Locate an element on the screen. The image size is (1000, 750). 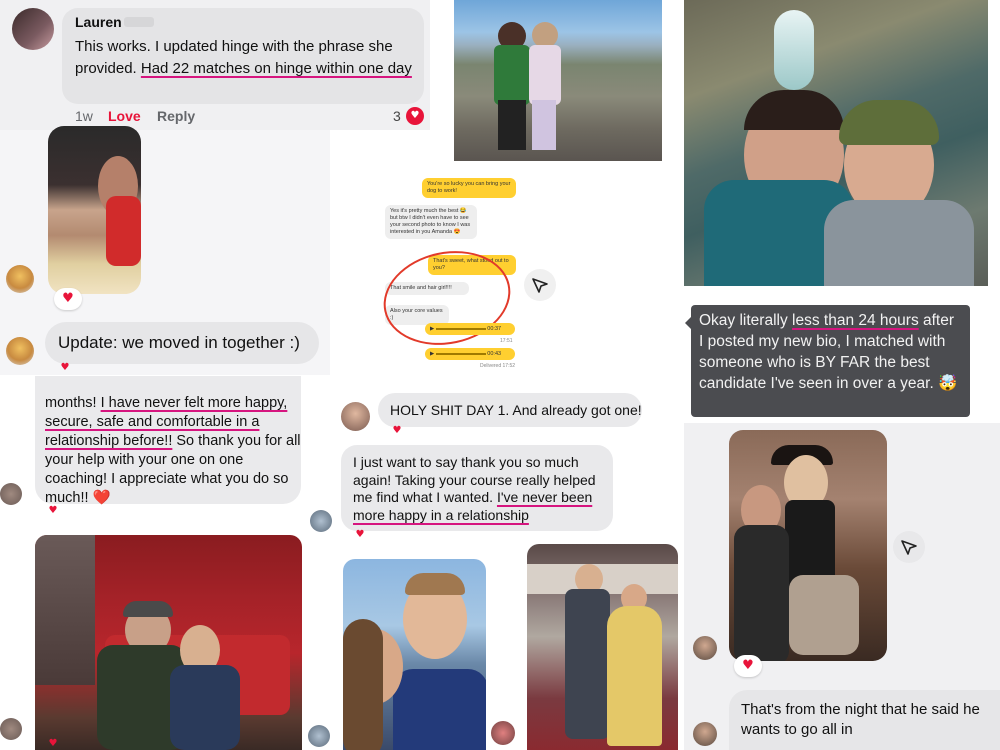
red-booth-couple-photo is located at coordinates (168, 642).